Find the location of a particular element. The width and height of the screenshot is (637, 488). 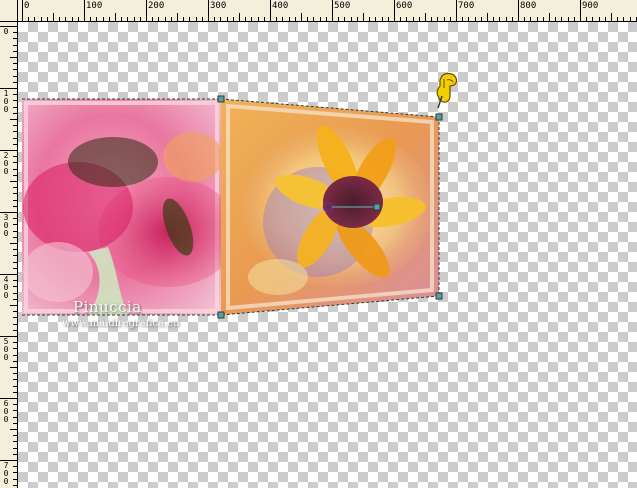

ruler-label: 4 0 0 is located at coordinates (6, 287).